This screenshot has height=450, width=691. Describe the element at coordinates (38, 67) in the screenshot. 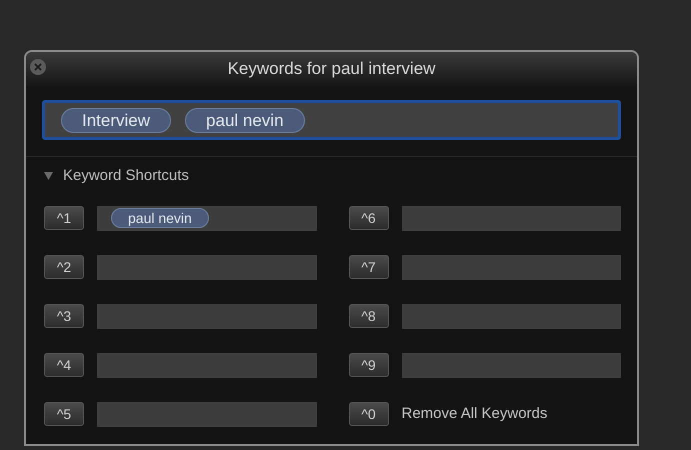

I see `close-icon` at that location.